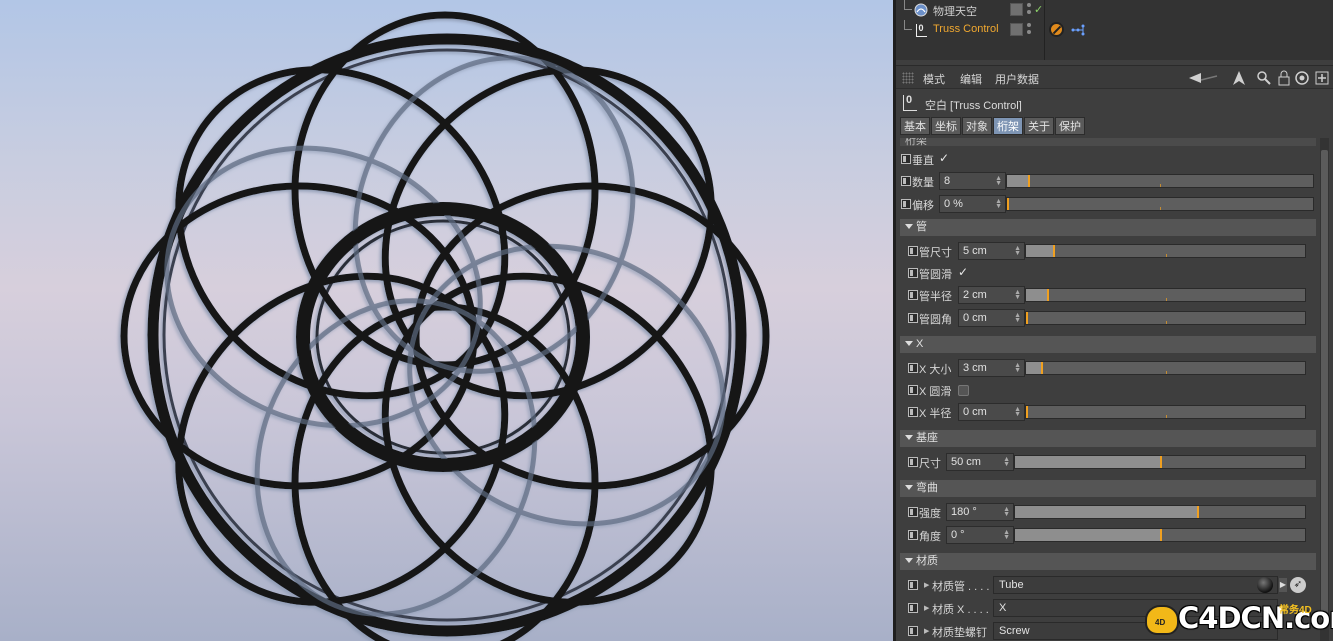  What do you see at coordinates (1160, 535) in the screenshot?
I see `bend-angle-slider` at bounding box center [1160, 535].